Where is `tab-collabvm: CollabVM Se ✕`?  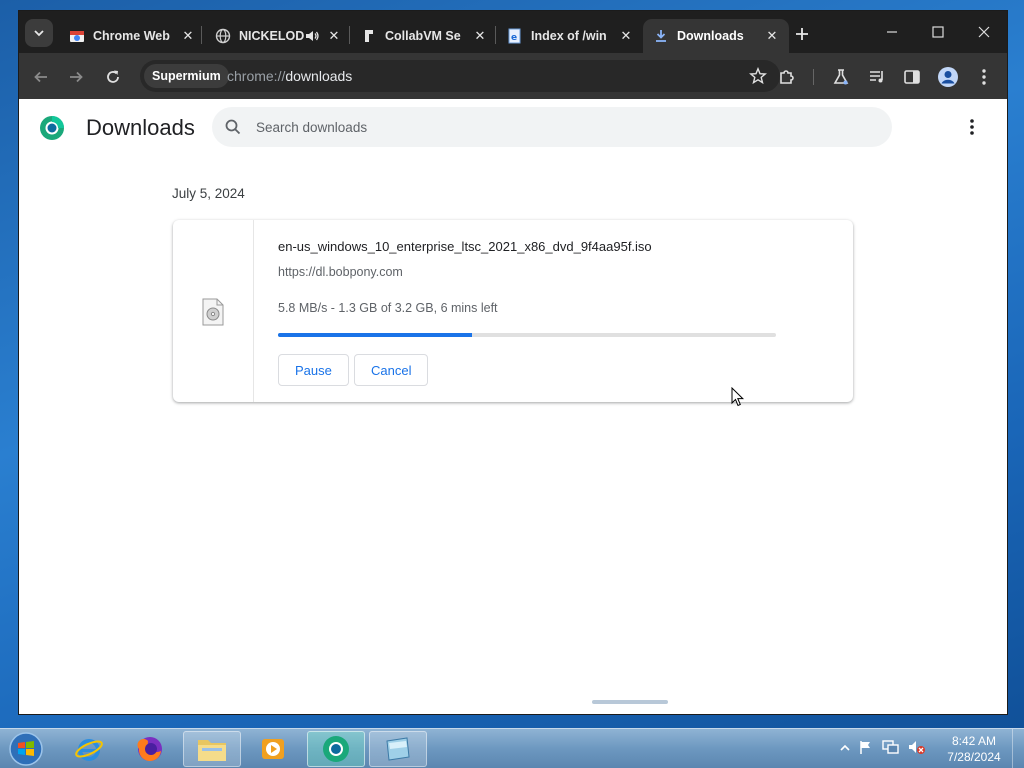 tab-collabvm: CollabVM Se ✕ is located at coordinates (424, 36).